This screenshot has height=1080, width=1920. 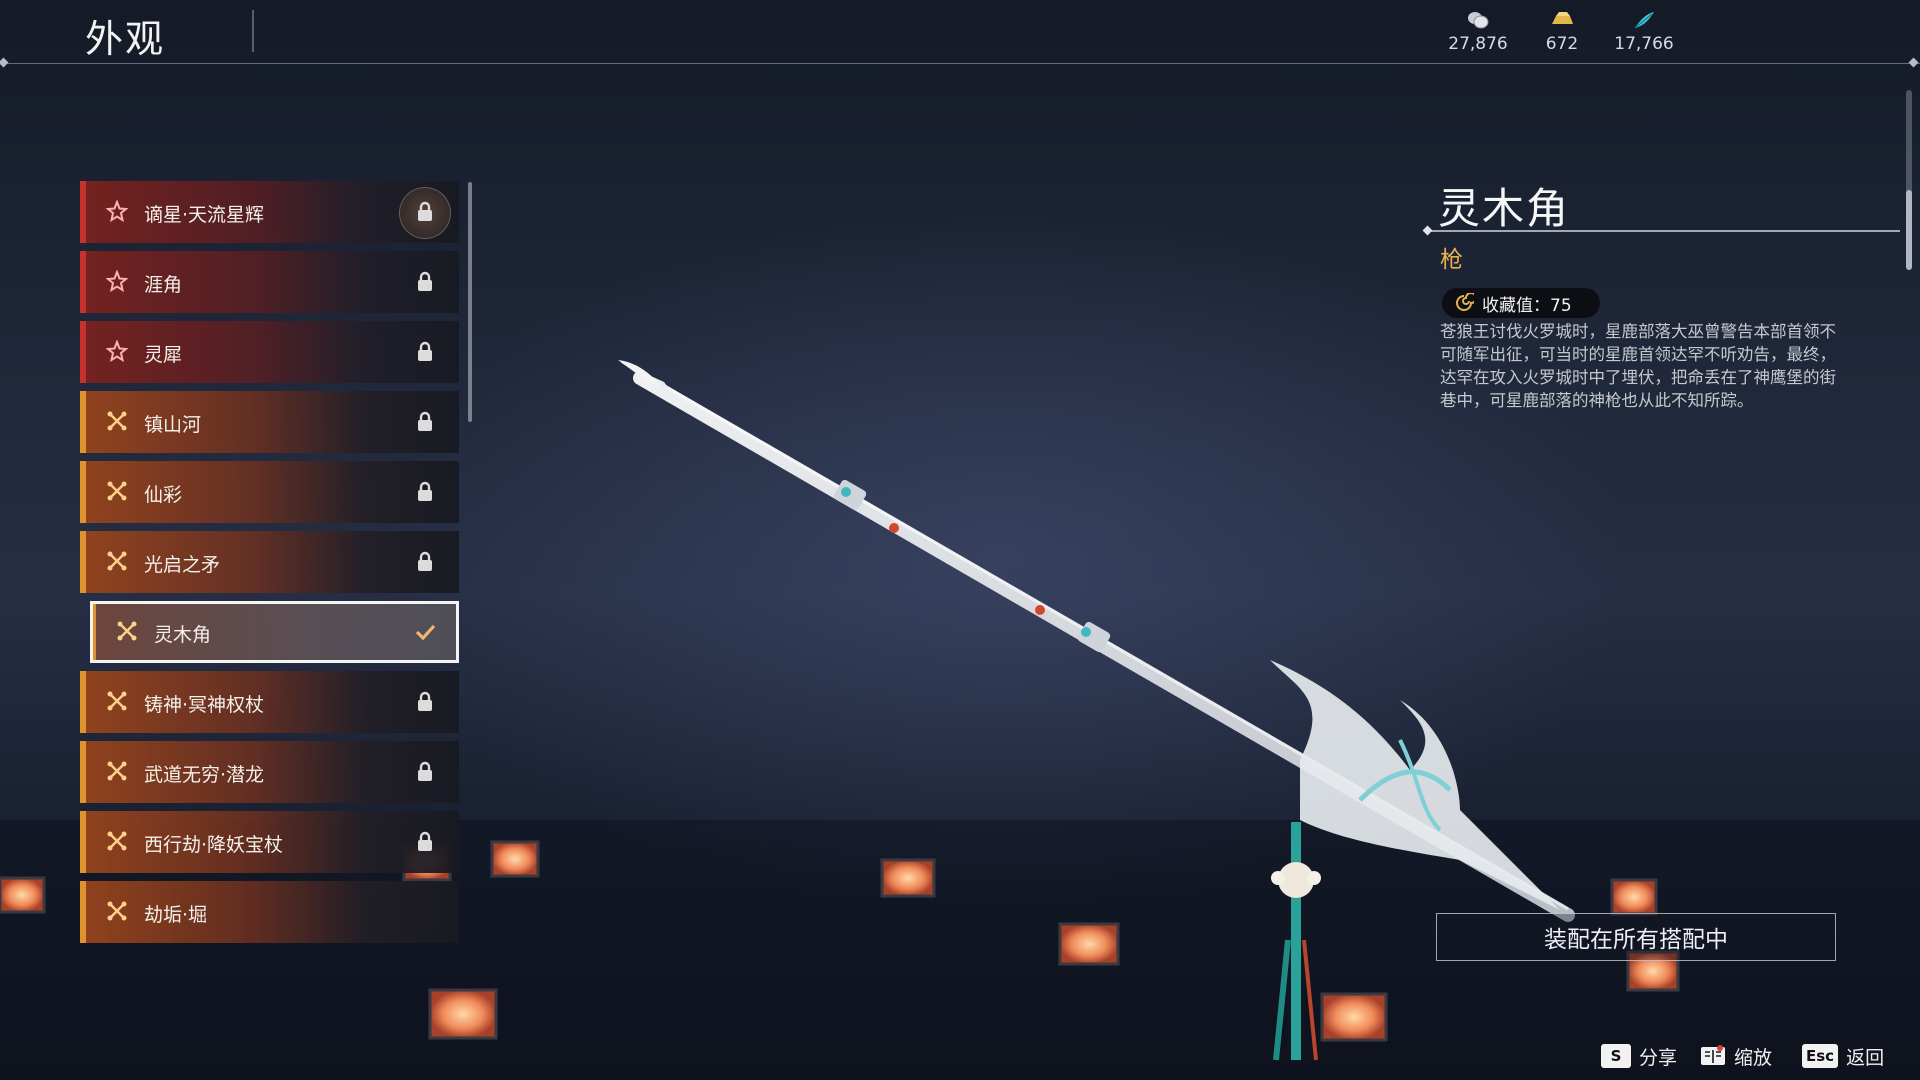 I want to click on name-underline-dot, so click(x=1427, y=230).